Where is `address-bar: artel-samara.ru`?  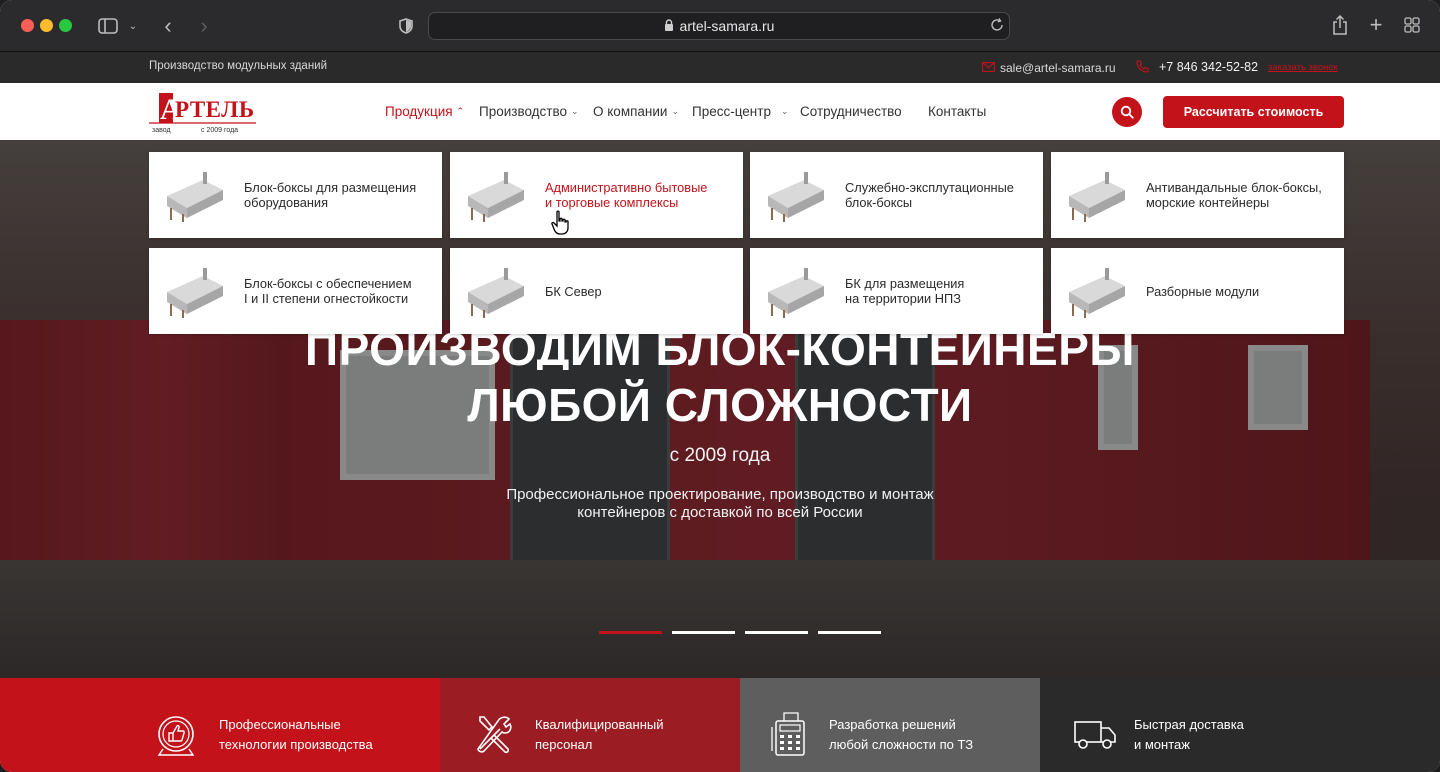
address-bar: artel-samara.ru is located at coordinates (719, 26).